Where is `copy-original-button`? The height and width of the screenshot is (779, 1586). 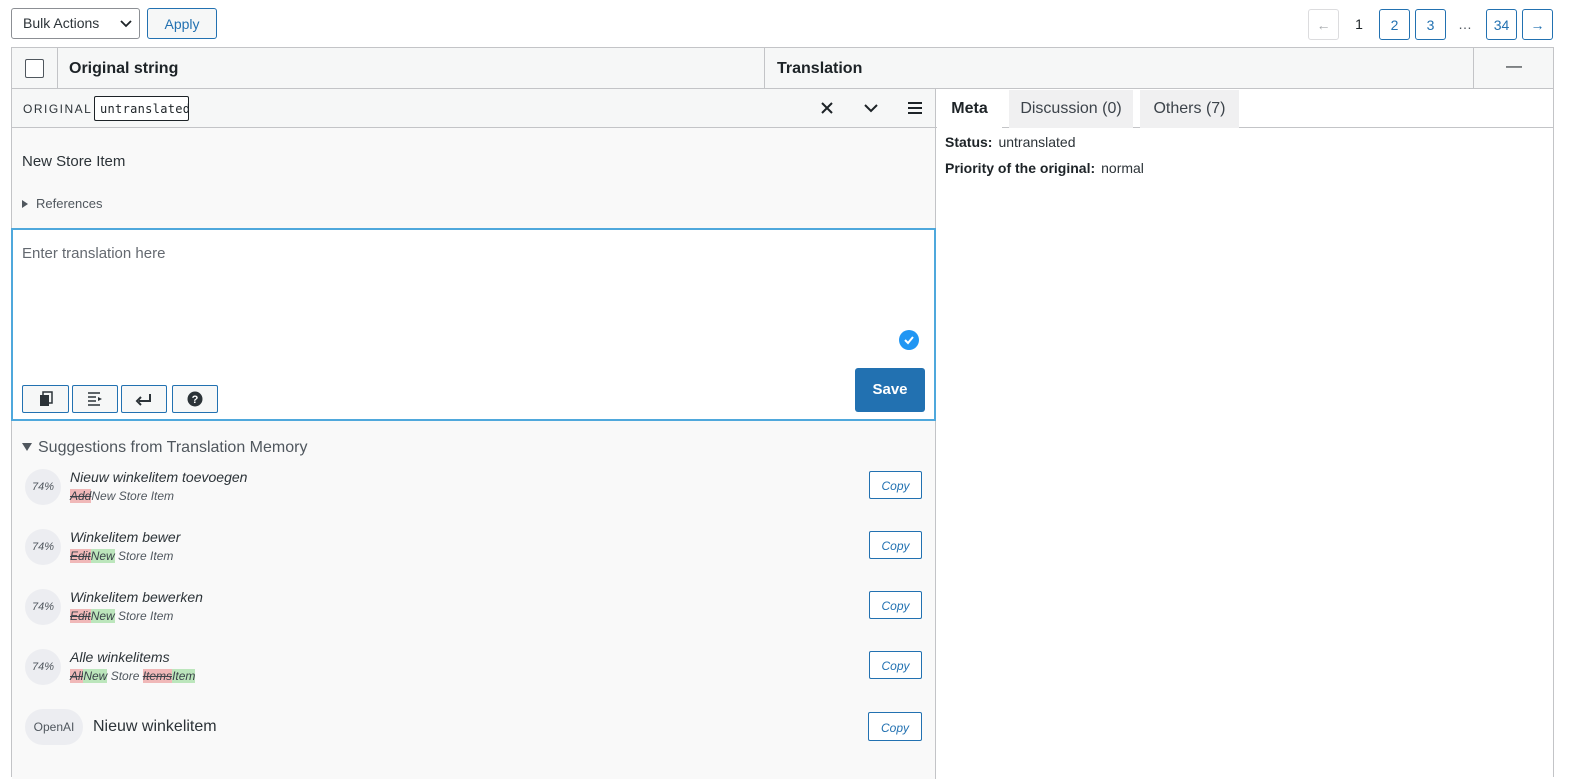 copy-original-button is located at coordinates (45, 399).